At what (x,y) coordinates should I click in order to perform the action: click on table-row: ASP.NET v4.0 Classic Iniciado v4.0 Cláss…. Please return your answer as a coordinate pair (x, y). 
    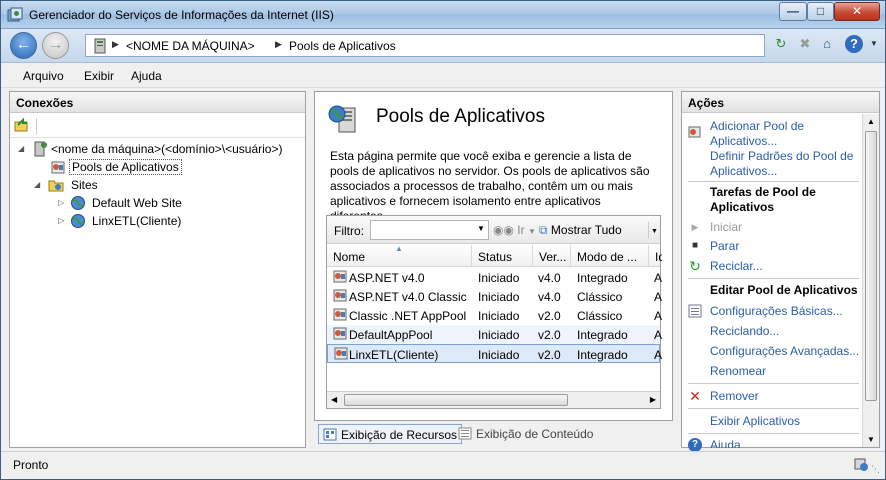
    Looking at the image, I should click on (494, 296).